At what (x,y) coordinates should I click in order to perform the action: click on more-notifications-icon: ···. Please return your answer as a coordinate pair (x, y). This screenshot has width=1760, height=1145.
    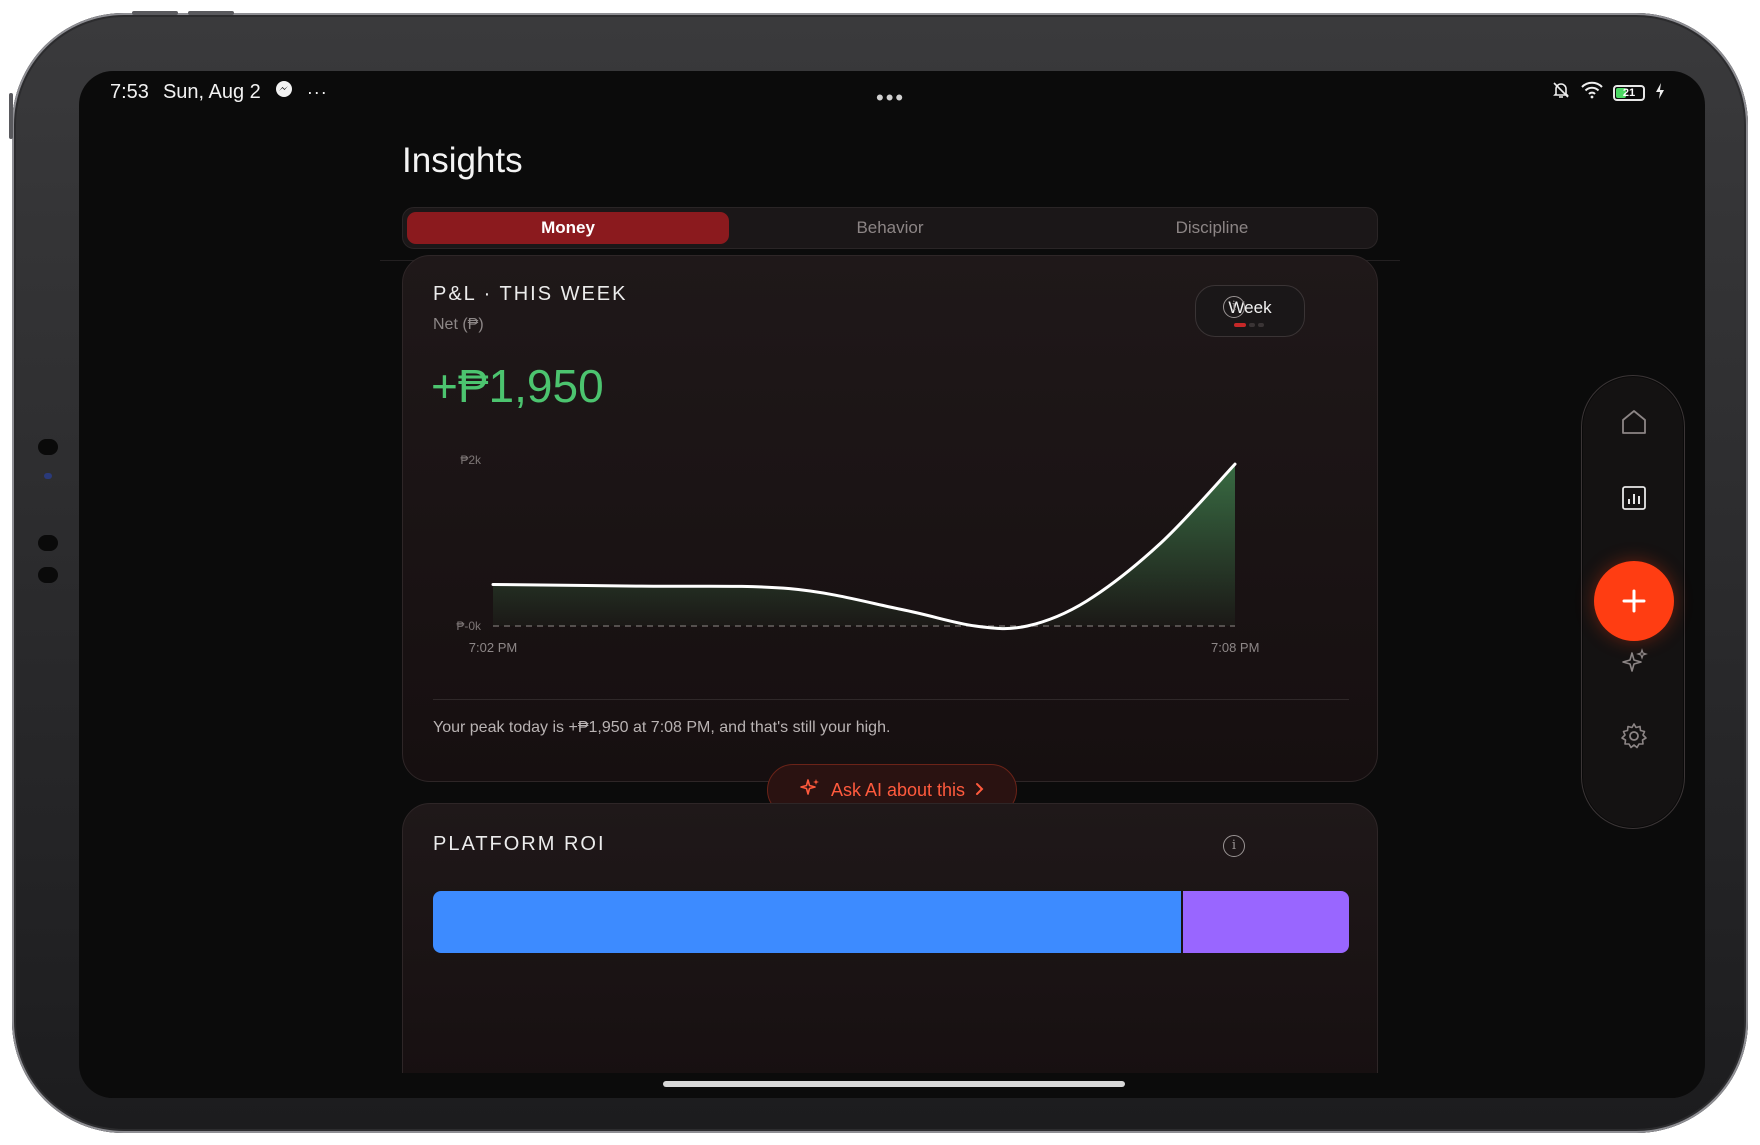
    Looking at the image, I should click on (317, 91).